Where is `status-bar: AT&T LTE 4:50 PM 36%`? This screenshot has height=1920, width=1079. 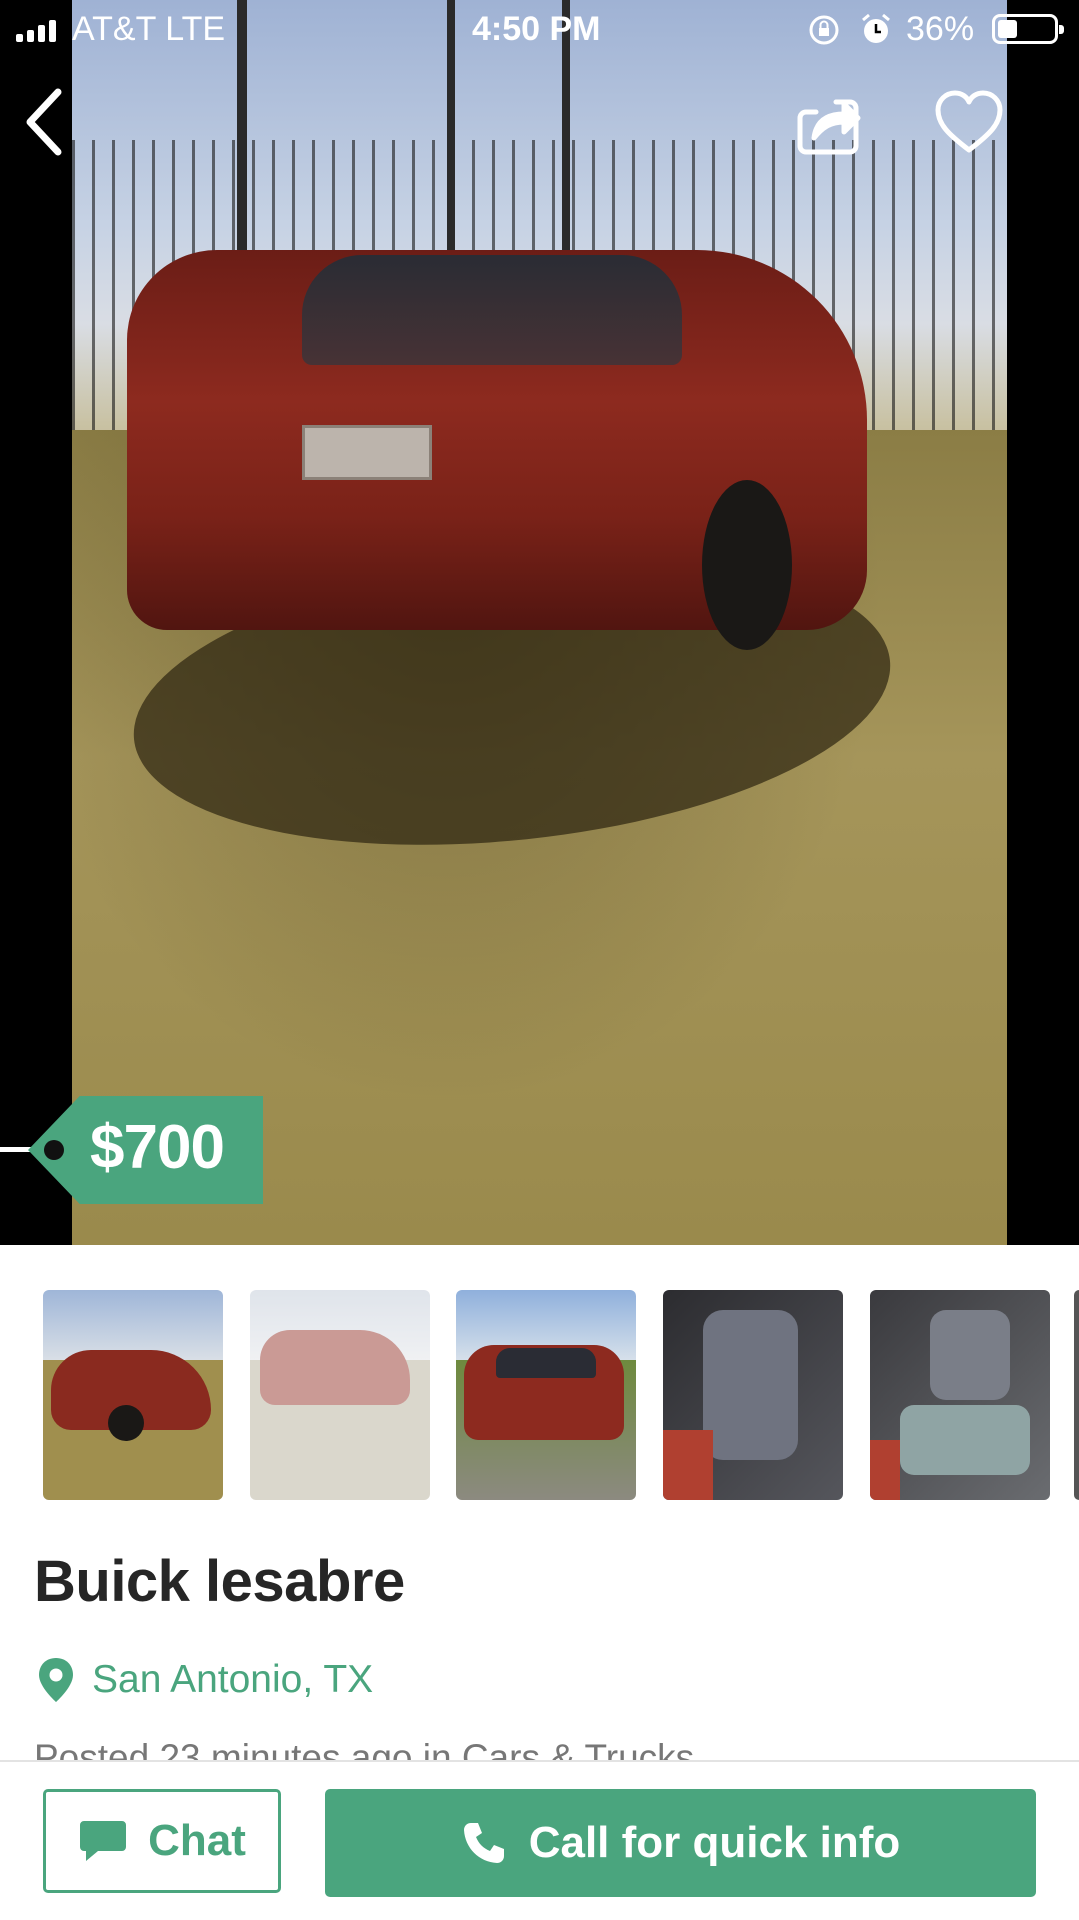
status-bar: AT&T LTE 4:50 PM 36% is located at coordinates (539, 30).